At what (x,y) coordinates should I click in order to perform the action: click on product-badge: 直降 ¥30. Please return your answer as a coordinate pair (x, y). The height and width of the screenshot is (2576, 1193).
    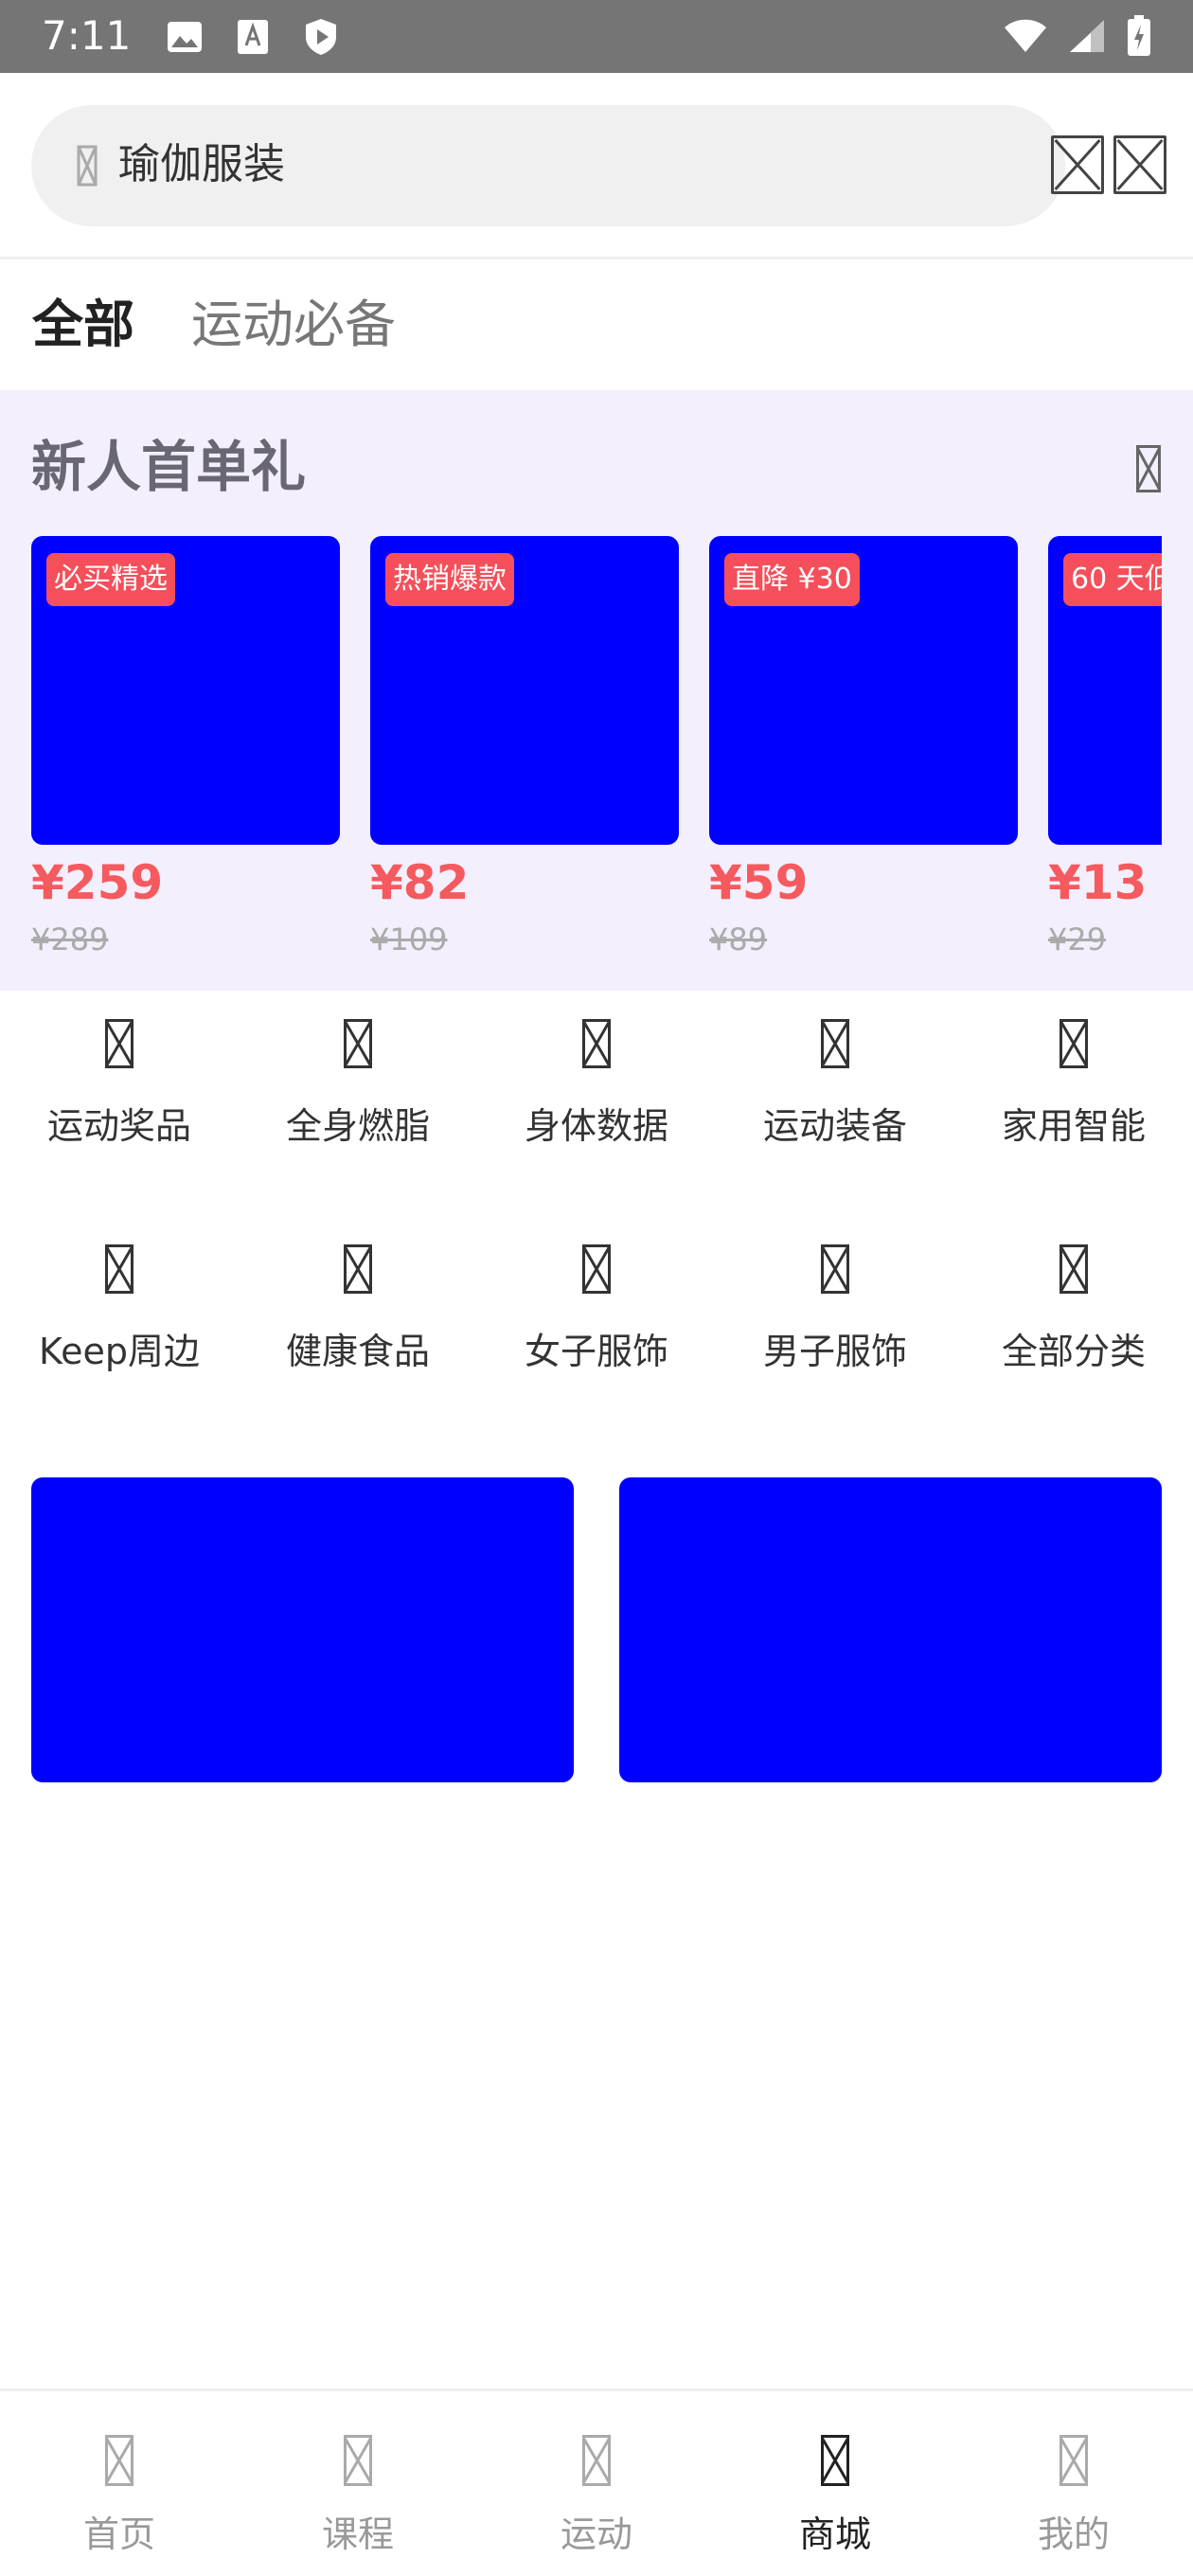
    Looking at the image, I should click on (792, 579).